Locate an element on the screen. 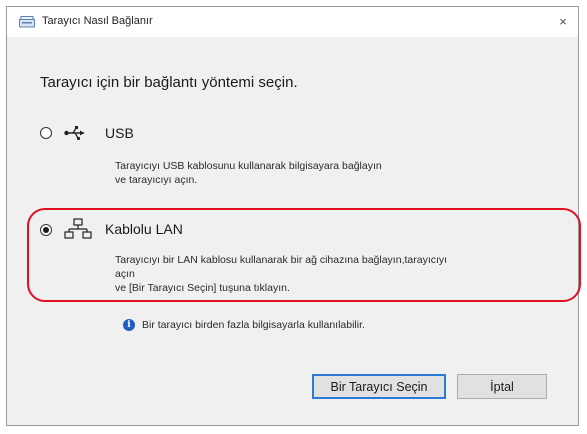 The height and width of the screenshot is (434, 587). window-title: Tarayıcı Nasıl Bağlanır is located at coordinates (97, 21).